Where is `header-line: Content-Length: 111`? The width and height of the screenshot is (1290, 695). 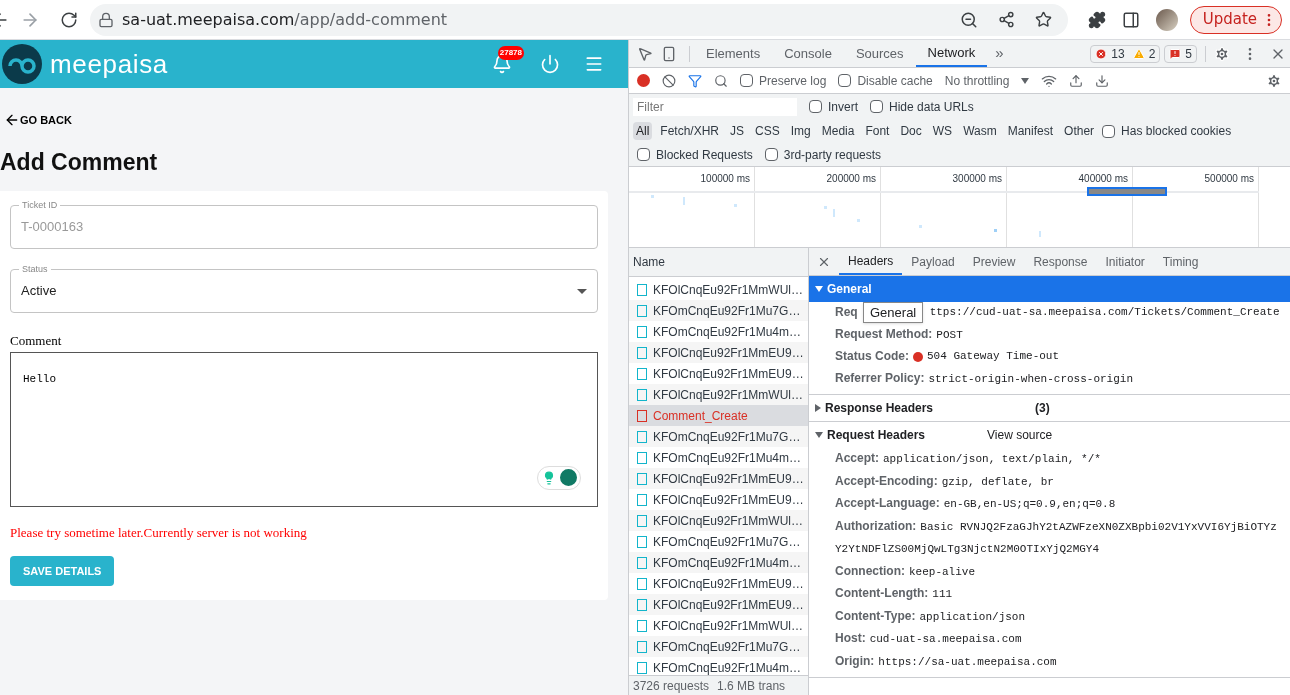
header-line: Content-Length: 111 is located at coordinates (894, 593).